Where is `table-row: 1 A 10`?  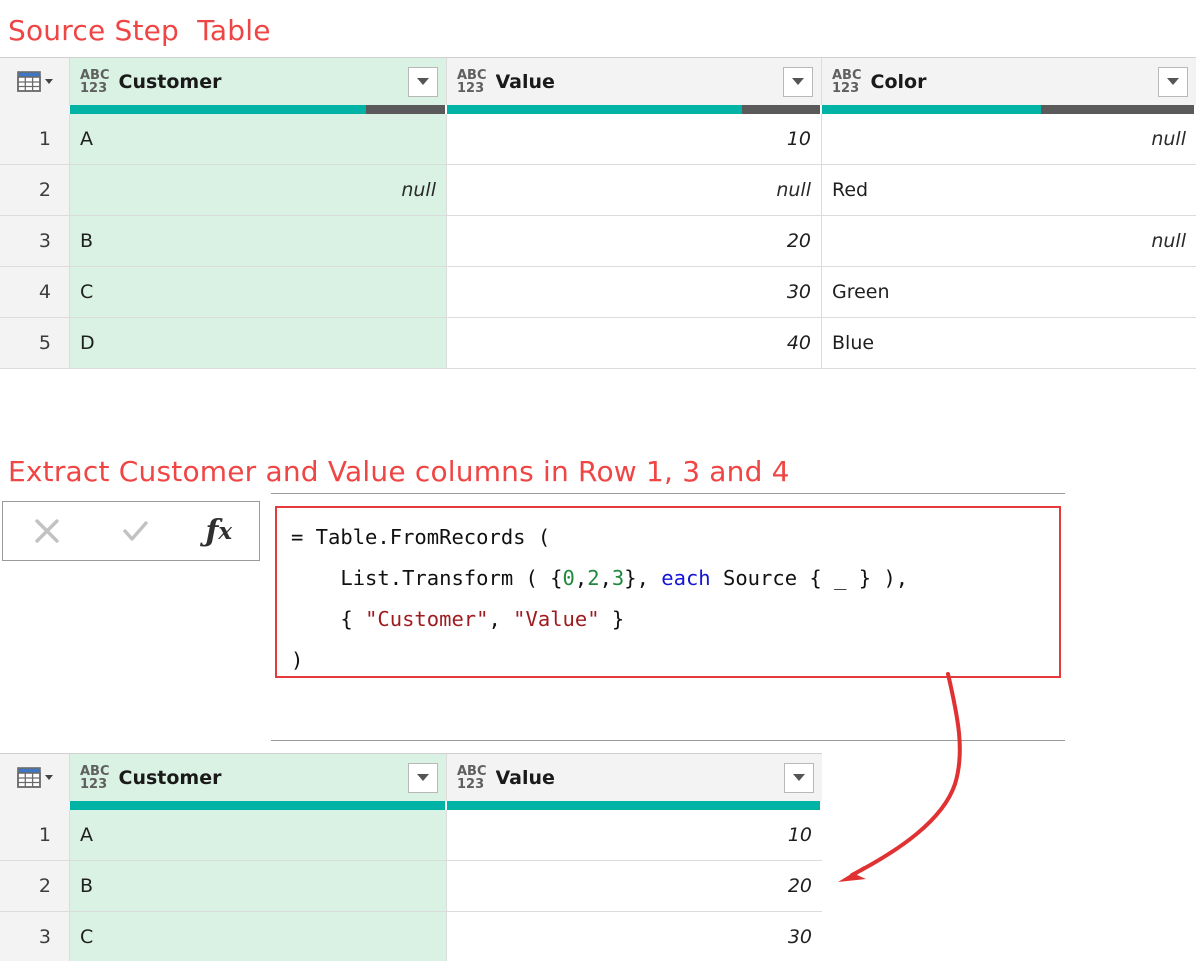 table-row: 1 A 10 is located at coordinates (411, 835).